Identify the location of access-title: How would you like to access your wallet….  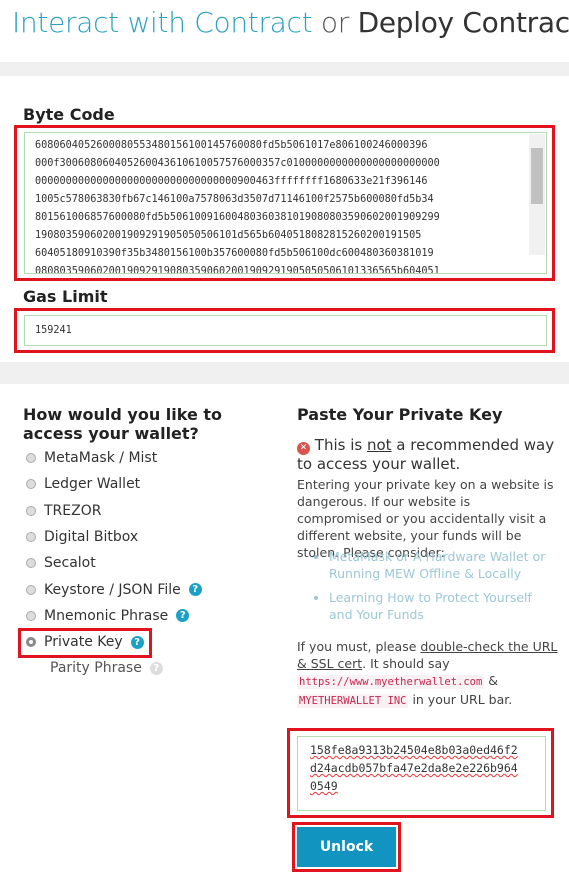
(123, 424).